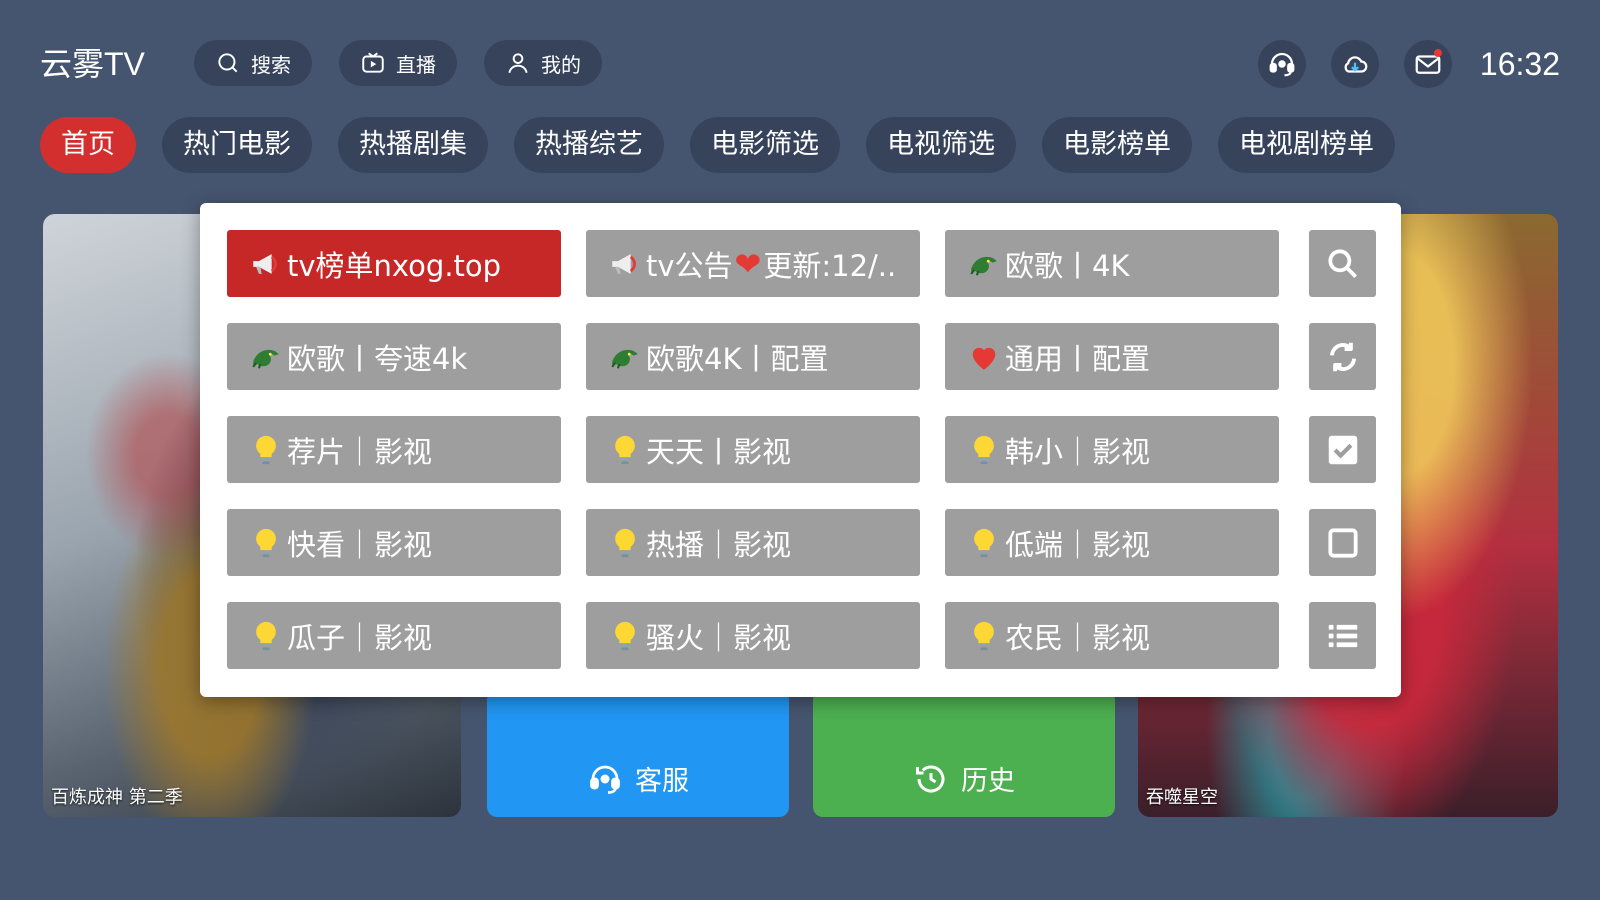 This screenshot has height=900, width=1600. I want to click on checkbox-checked-icon, so click(1342, 449).